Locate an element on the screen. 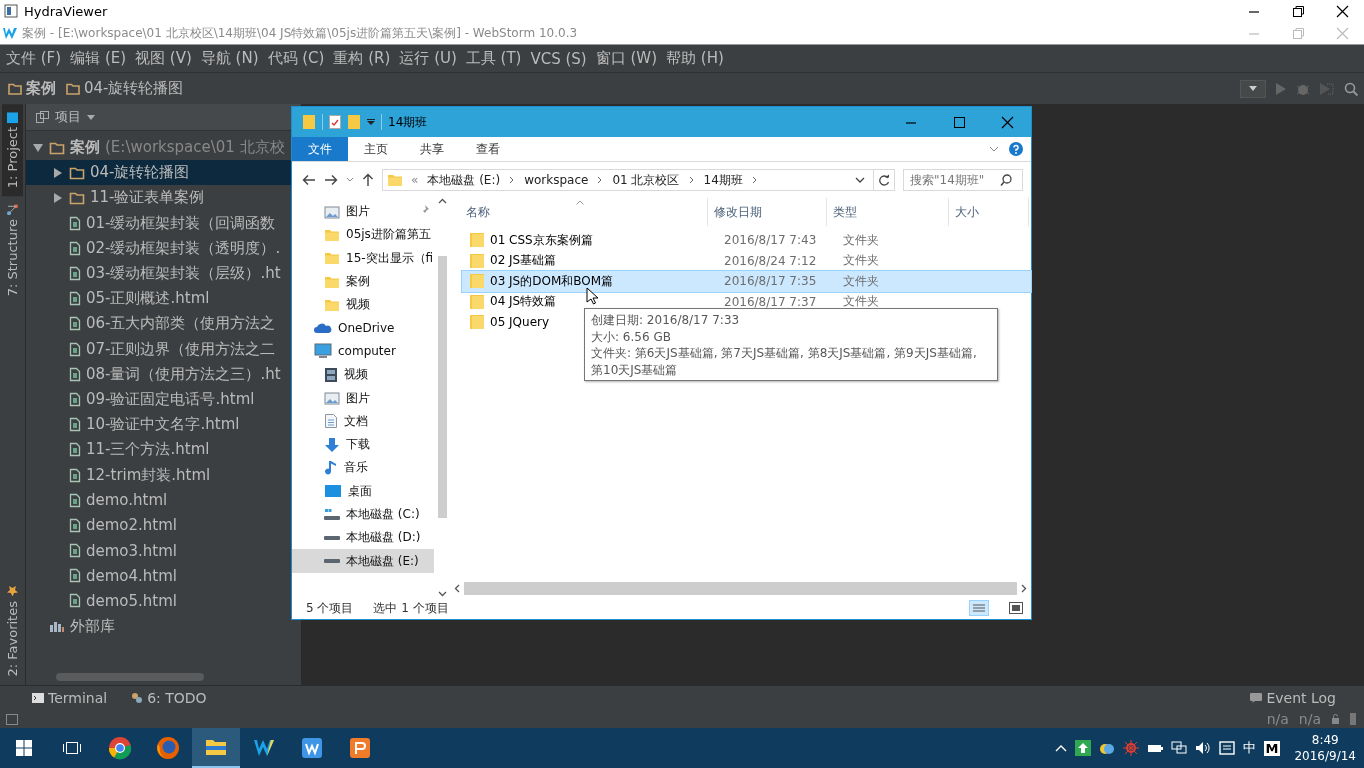 Image resolution: width=1364 pixels, height=768 pixels. status-text: 选中 1 个项目 is located at coordinates (411, 608).